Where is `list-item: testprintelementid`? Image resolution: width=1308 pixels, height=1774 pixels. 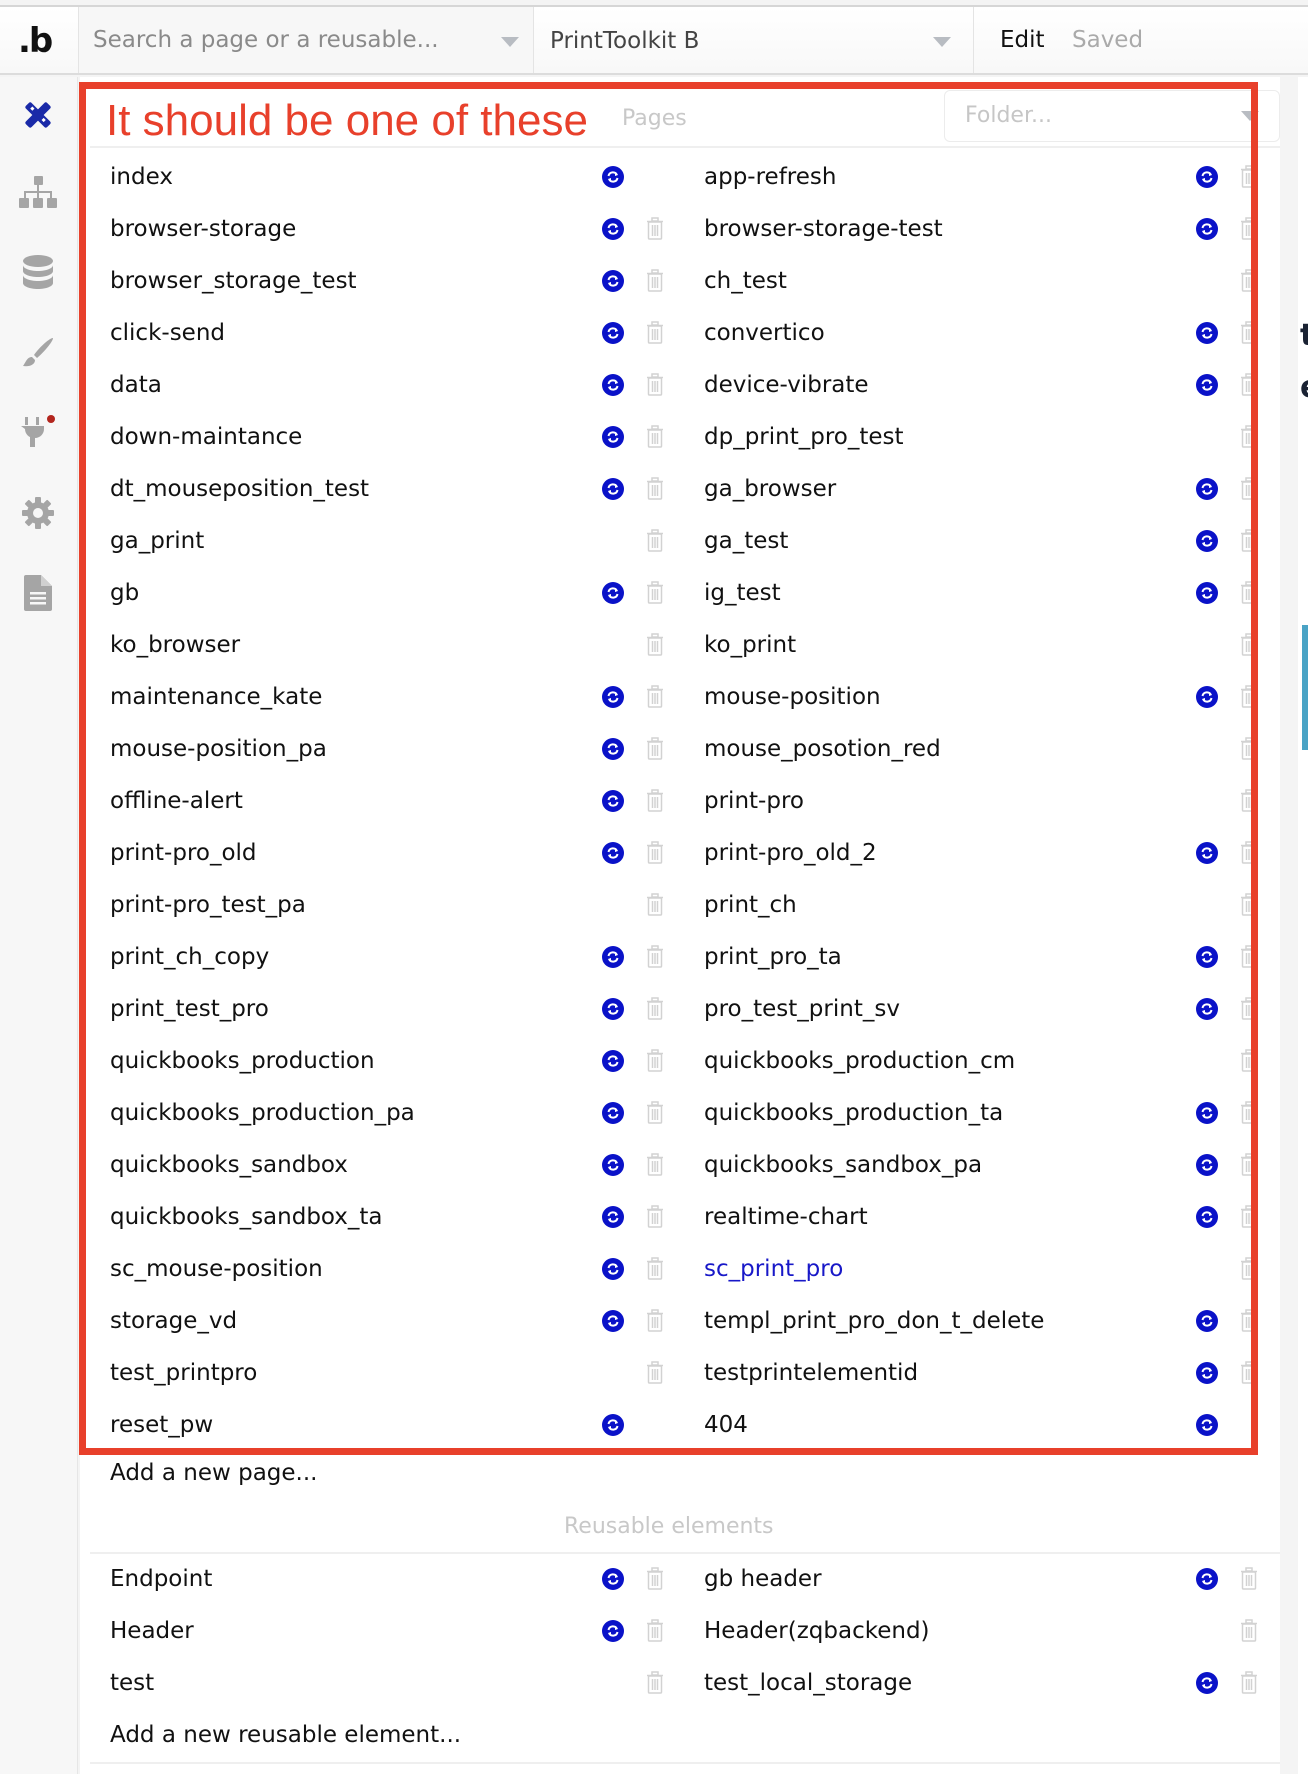
list-item: testprintelementid is located at coordinates (984, 1375).